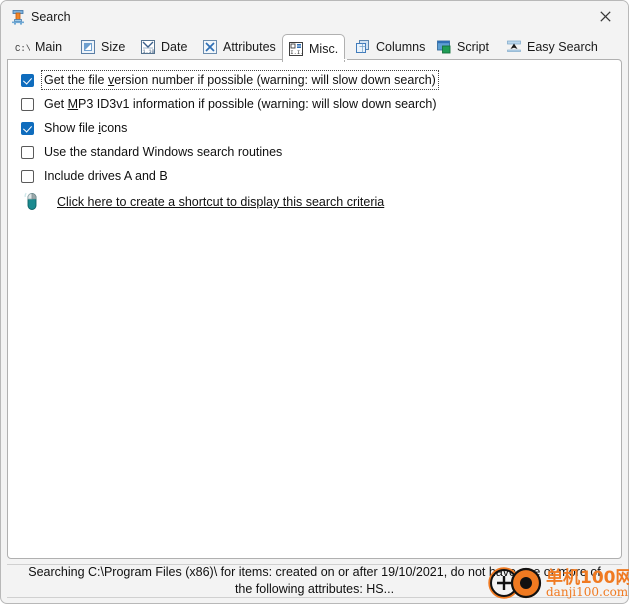  Describe the element at coordinates (315, 59) in the screenshot. I see `active-tab-seam` at that location.